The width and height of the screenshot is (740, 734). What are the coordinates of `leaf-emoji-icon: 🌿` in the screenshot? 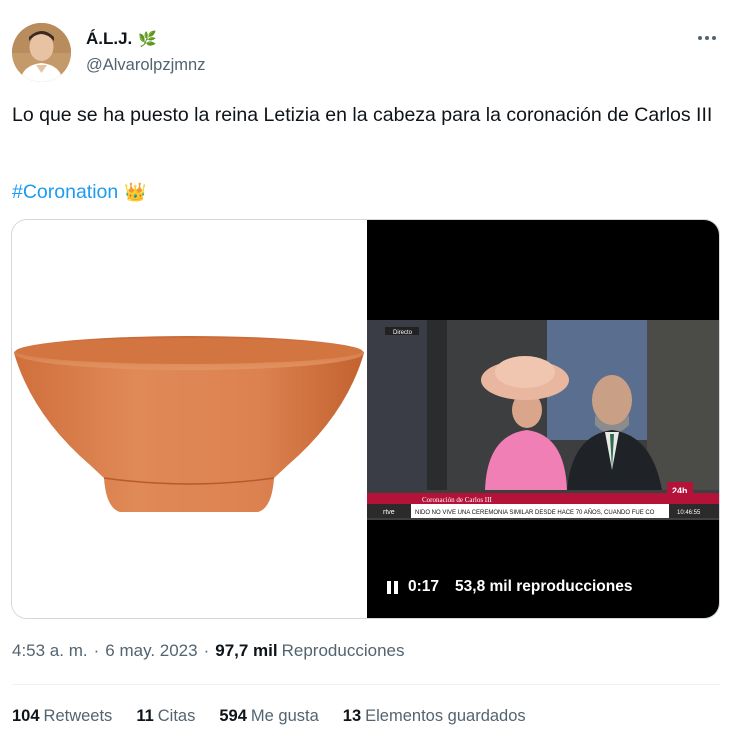 It's located at (147, 39).